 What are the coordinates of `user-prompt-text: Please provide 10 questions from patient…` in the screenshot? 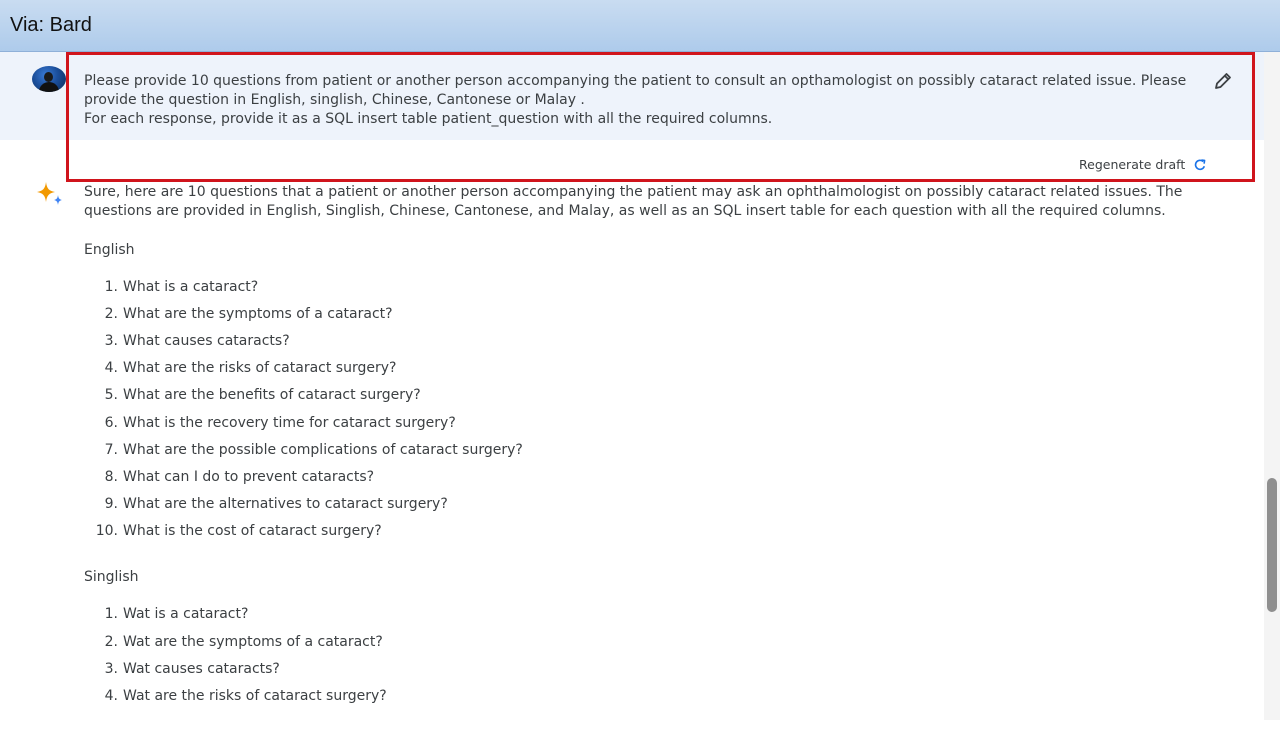 It's located at (644, 100).